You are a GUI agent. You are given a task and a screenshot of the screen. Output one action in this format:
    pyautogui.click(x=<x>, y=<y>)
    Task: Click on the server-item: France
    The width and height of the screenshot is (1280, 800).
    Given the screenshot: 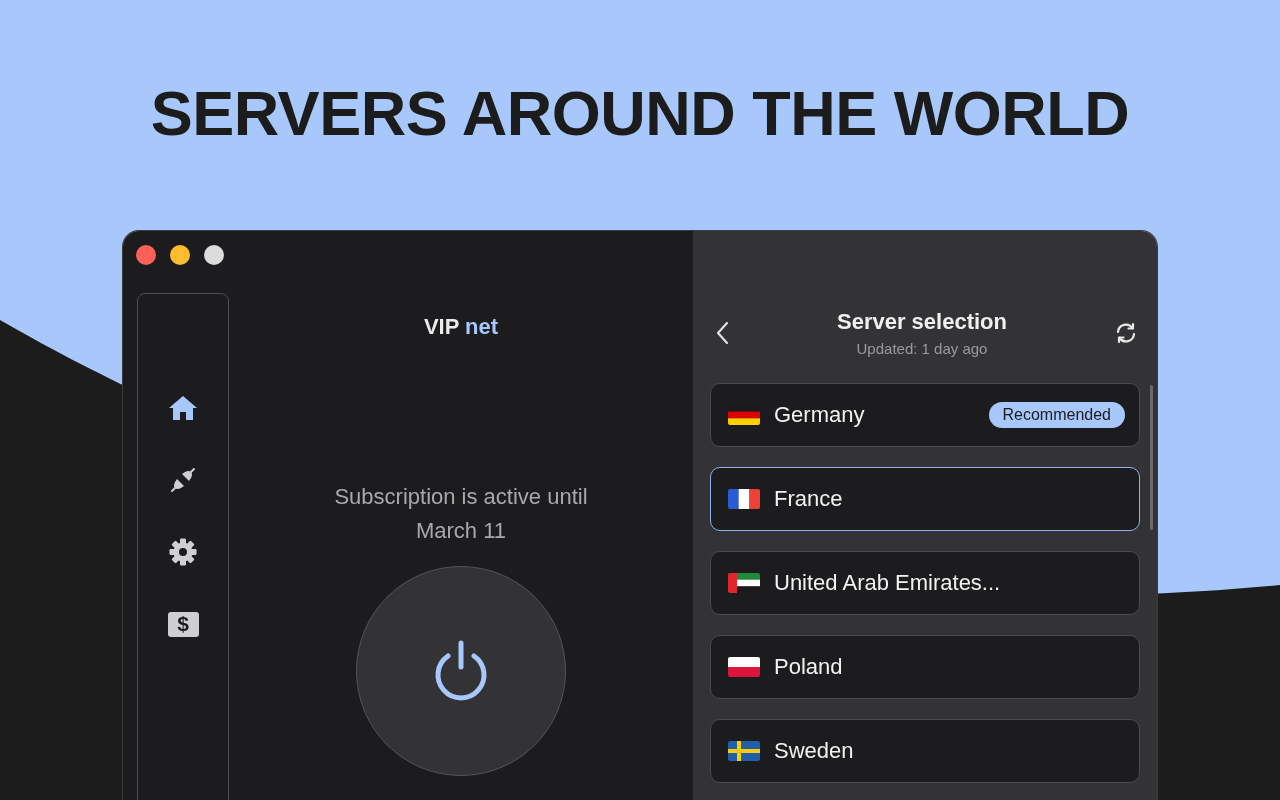 What is the action you would take?
    pyautogui.click(x=925, y=499)
    